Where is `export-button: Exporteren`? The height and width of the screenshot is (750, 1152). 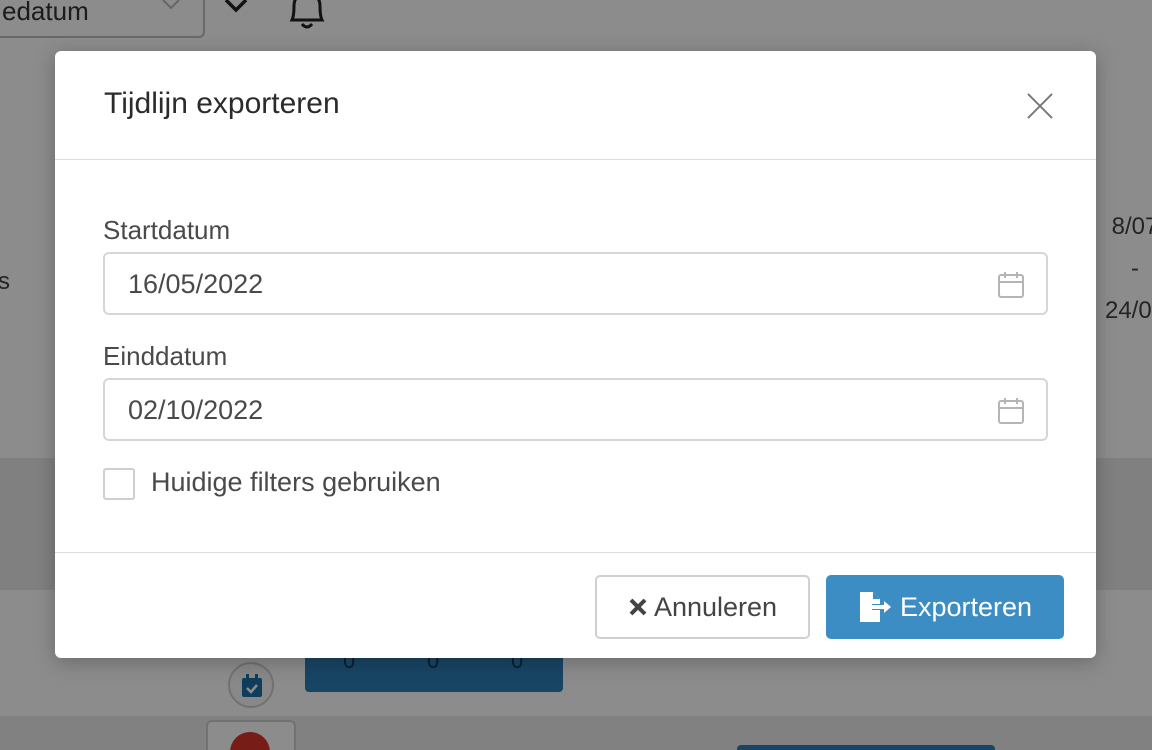 export-button: Exporteren is located at coordinates (945, 607).